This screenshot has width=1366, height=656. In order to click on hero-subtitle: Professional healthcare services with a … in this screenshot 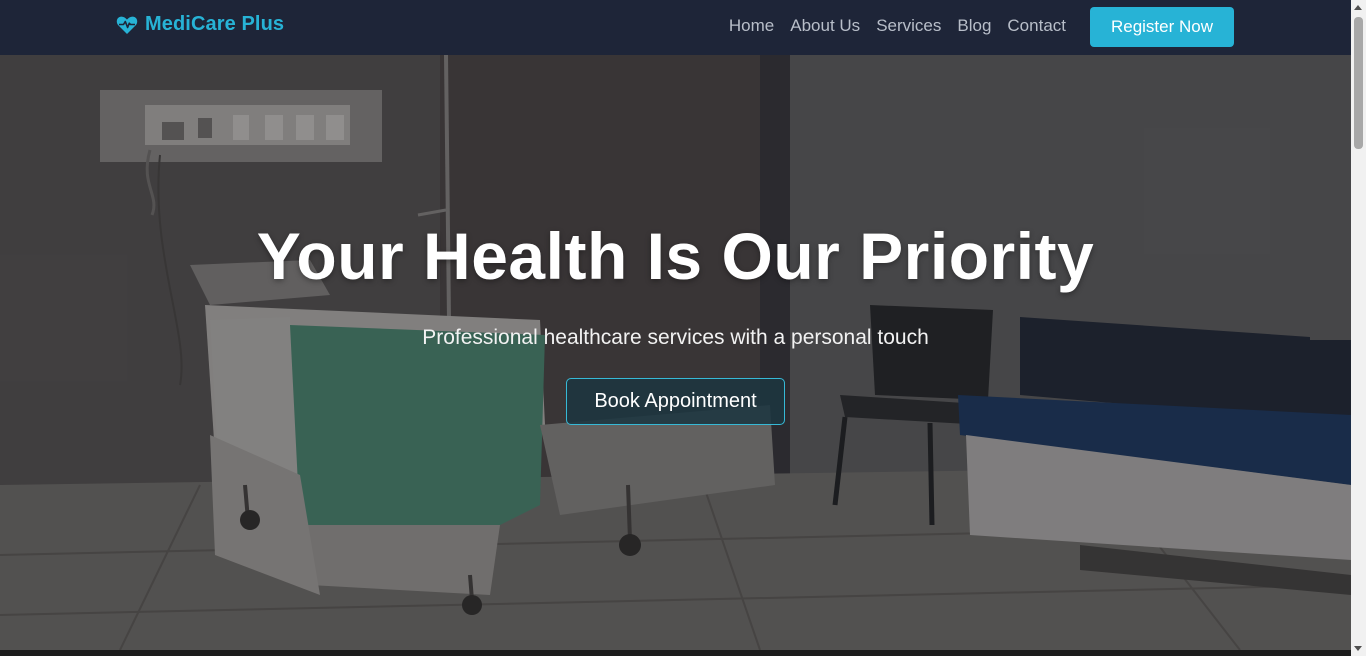, I will do `click(675, 337)`.